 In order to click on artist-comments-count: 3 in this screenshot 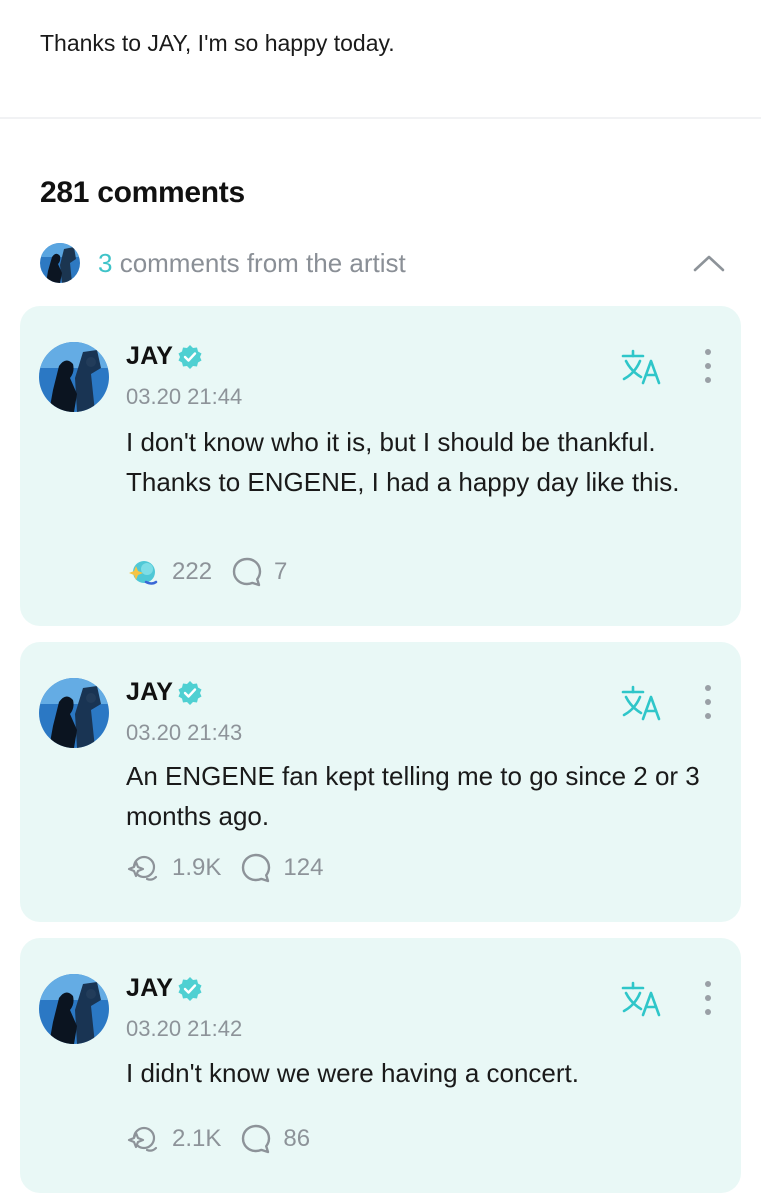, I will do `click(105, 263)`.